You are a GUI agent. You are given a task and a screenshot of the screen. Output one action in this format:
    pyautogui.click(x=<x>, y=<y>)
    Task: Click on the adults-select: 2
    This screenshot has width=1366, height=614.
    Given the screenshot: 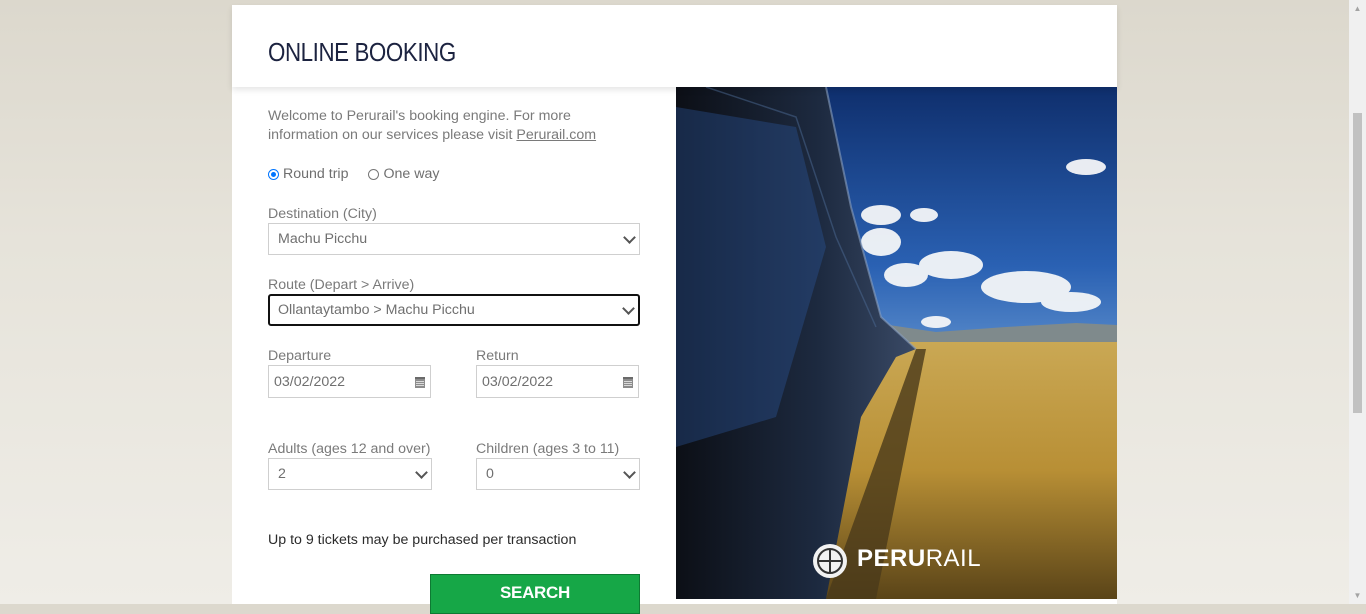 What is the action you would take?
    pyautogui.click(x=350, y=474)
    